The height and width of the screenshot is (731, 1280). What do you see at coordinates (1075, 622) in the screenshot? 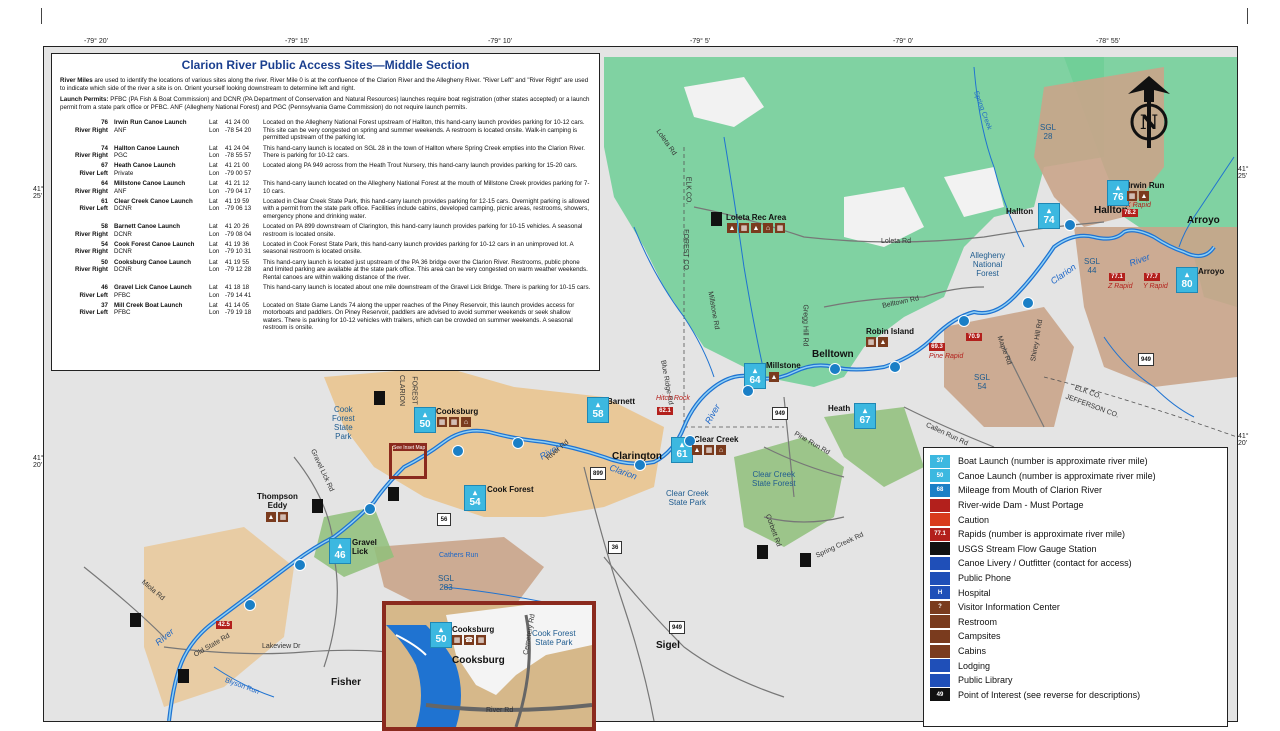
I see `legend-row: Restroom` at bounding box center [1075, 622].